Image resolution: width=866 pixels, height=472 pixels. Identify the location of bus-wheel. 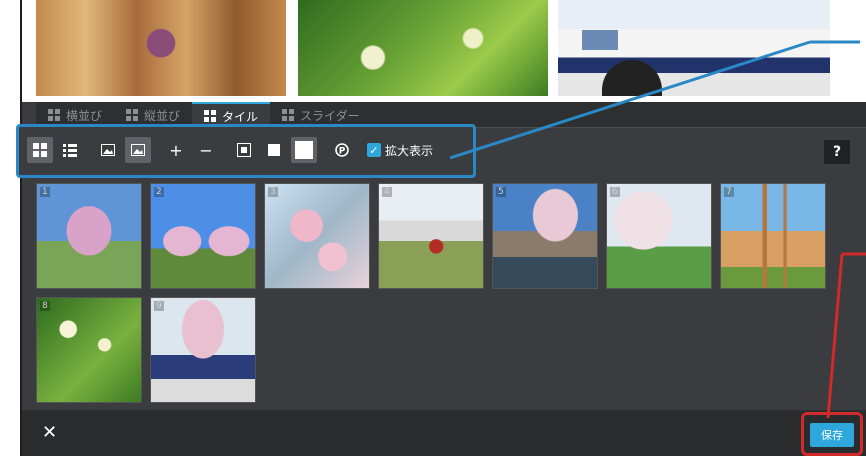
(632, 78).